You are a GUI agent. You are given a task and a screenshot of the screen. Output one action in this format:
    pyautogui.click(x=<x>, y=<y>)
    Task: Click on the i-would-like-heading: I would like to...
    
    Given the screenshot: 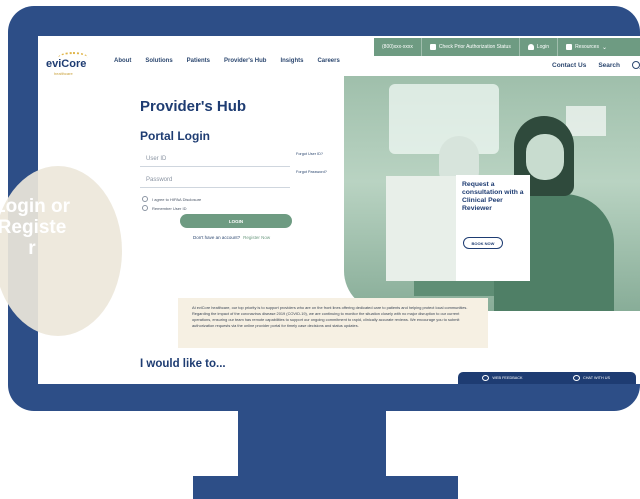 What is the action you would take?
    pyautogui.click(x=183, y=364)
    